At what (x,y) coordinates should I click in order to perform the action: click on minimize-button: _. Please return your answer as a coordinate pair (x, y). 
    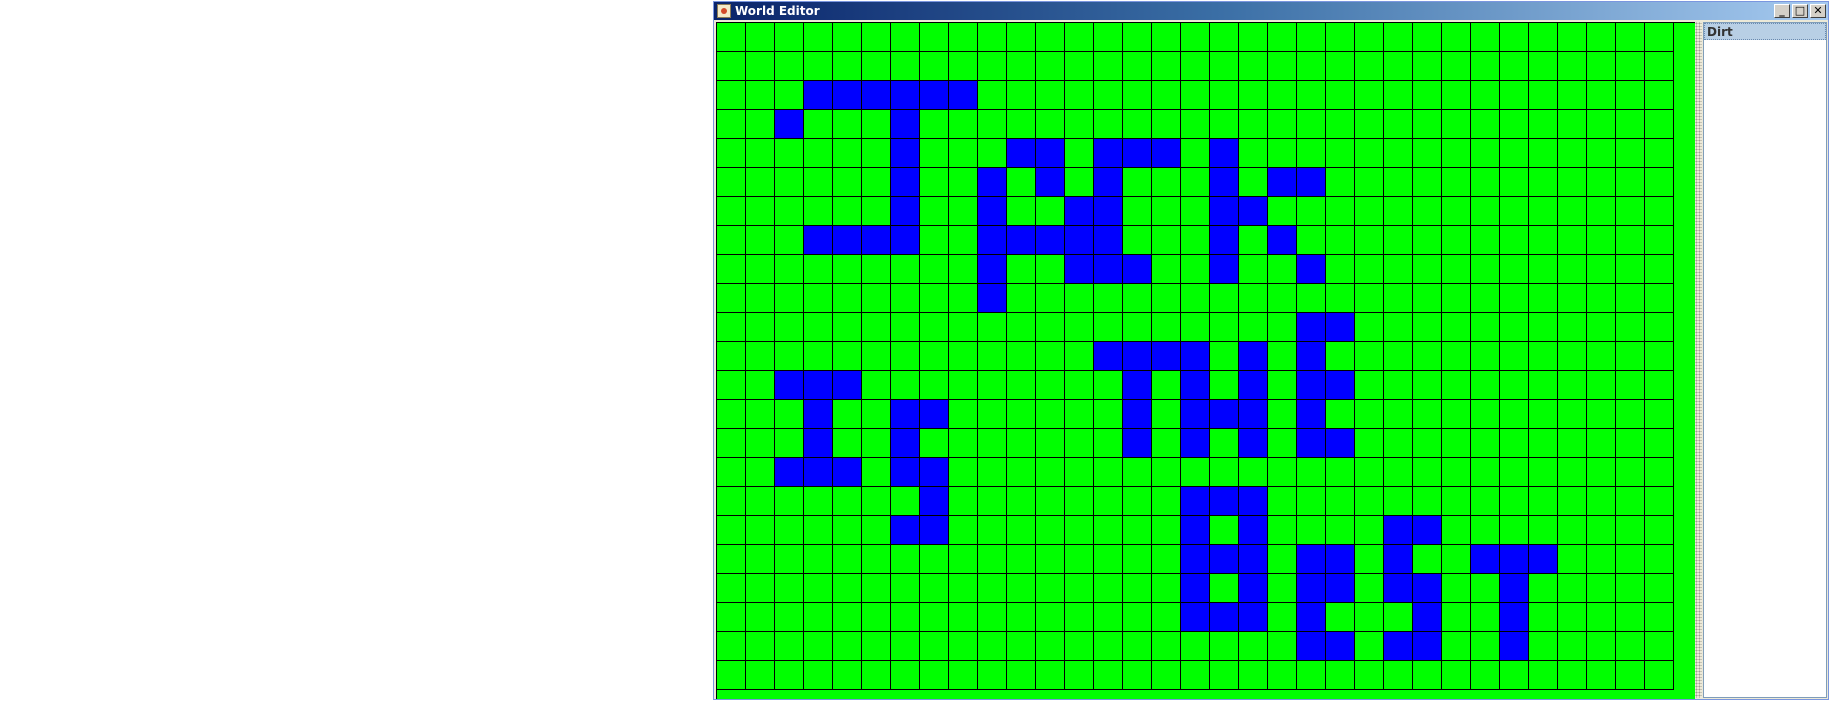
    Looking at the image, I should click on (1782, 11).